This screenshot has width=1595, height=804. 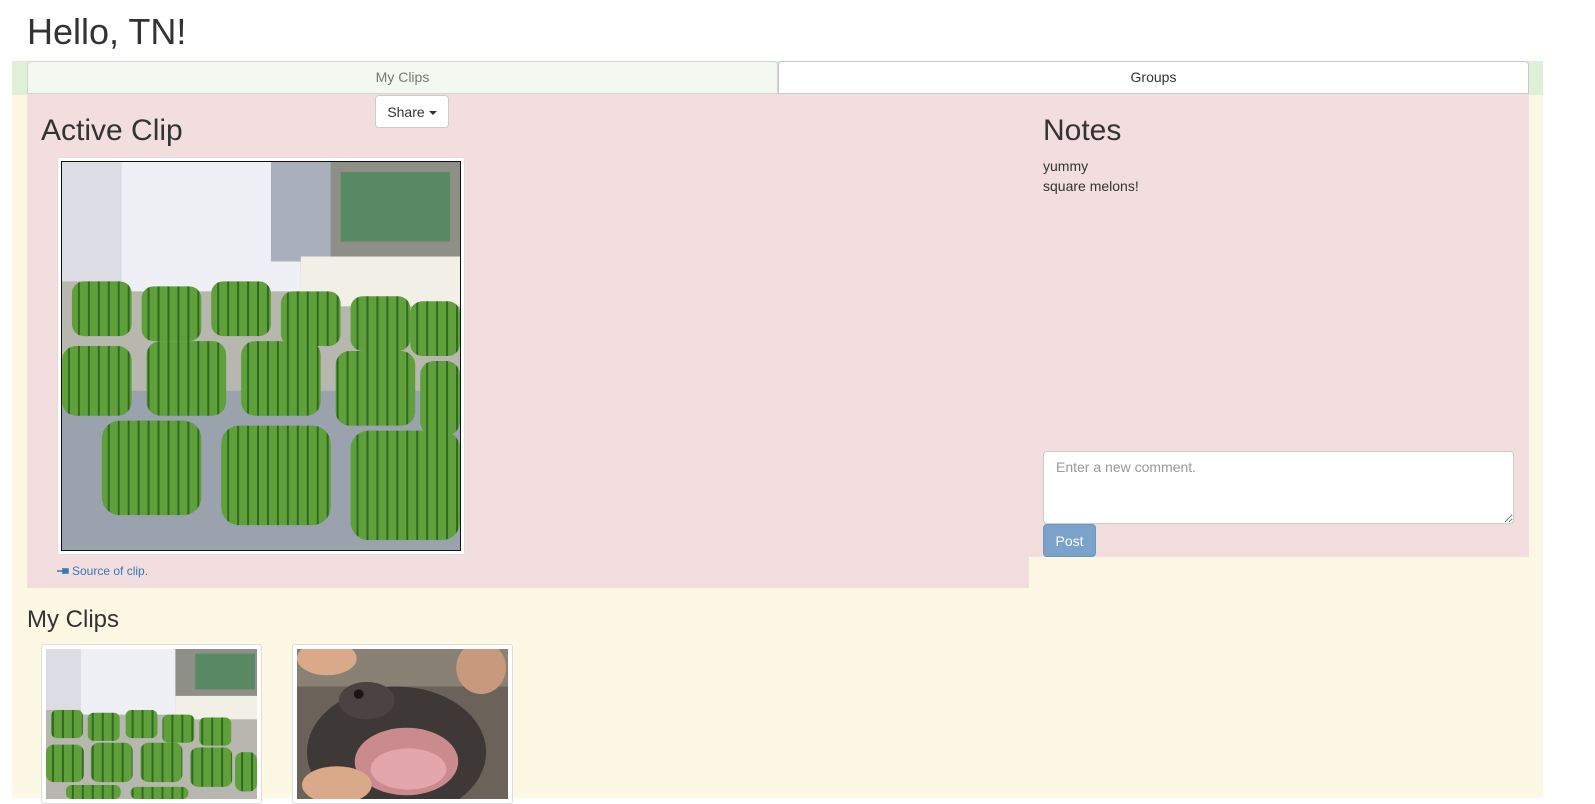 What do you see at coordinates (112, 130) in the screenshot?
I see `active-clip-heading: Active Clip` at bounding box center [112, 130].